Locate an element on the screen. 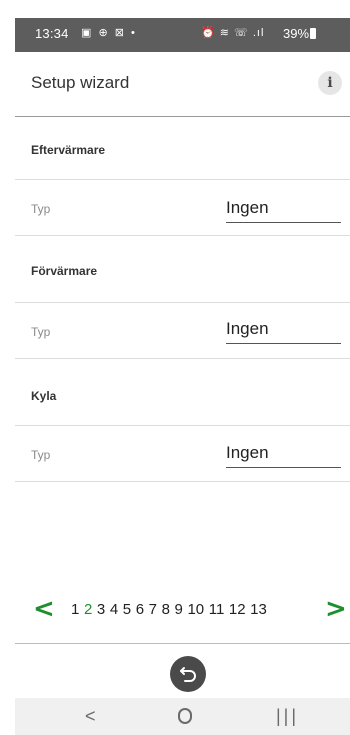 The width and height of the screenshot is (350, 735). system-nav-bar: < ||| is located at coordinates (182, 716).